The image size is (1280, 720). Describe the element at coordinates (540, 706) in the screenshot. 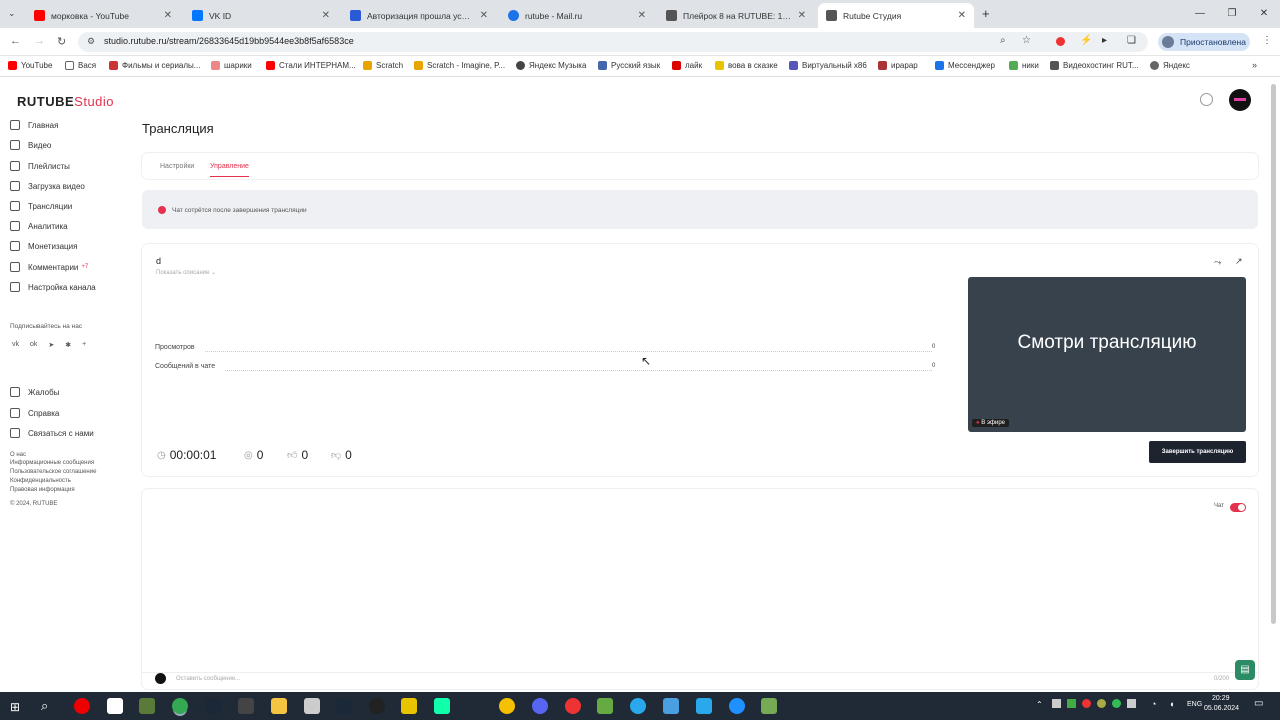

I see `discord-icon` at that location.